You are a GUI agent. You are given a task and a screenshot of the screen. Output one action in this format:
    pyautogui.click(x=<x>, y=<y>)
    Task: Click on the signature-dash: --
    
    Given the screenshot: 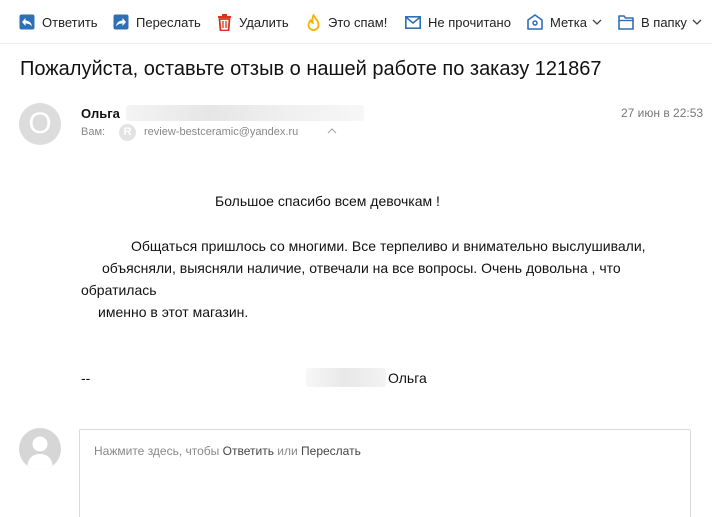 What is the action you would take?
    pyautogui.click(x=86, y=378)
    